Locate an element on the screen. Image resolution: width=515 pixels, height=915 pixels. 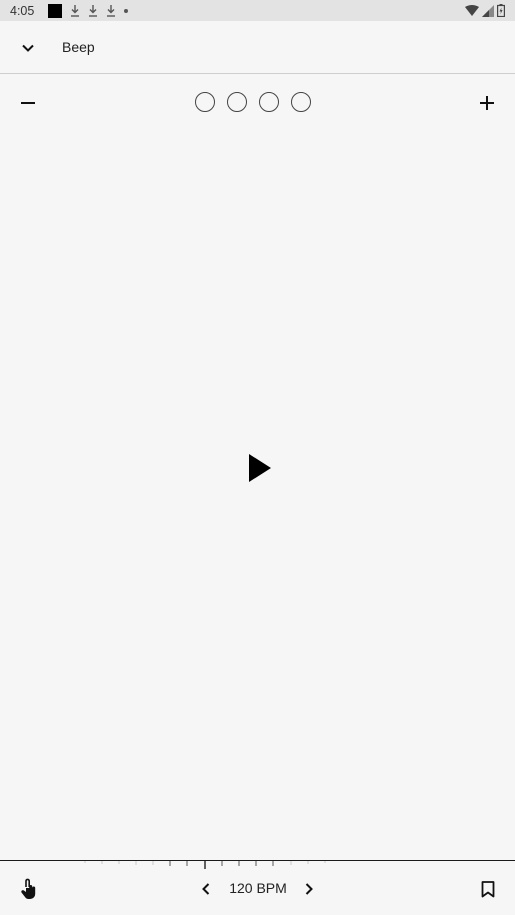
dot-icon is located at coordinates (126, 10).